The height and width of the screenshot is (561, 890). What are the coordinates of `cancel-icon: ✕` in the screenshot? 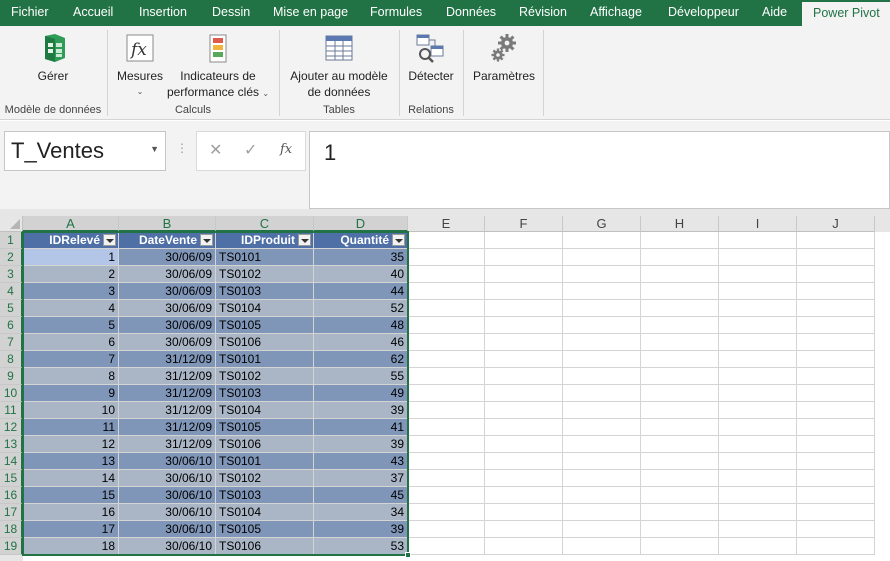 It's located at (215, 150).